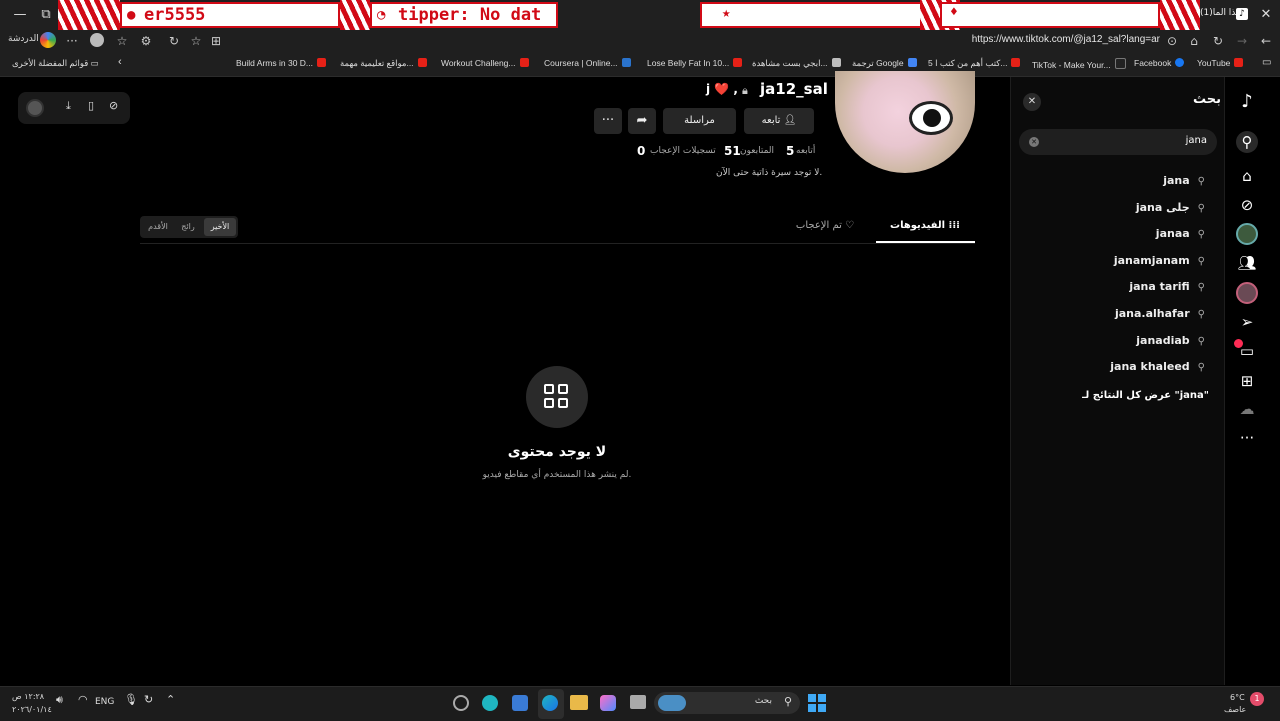 This screenshot has width=1280, height=721. Describe the element at coordinates (1160, 313) in the screenshot. I see `suggestion-item: jana.alhafar ⚲` at that location.